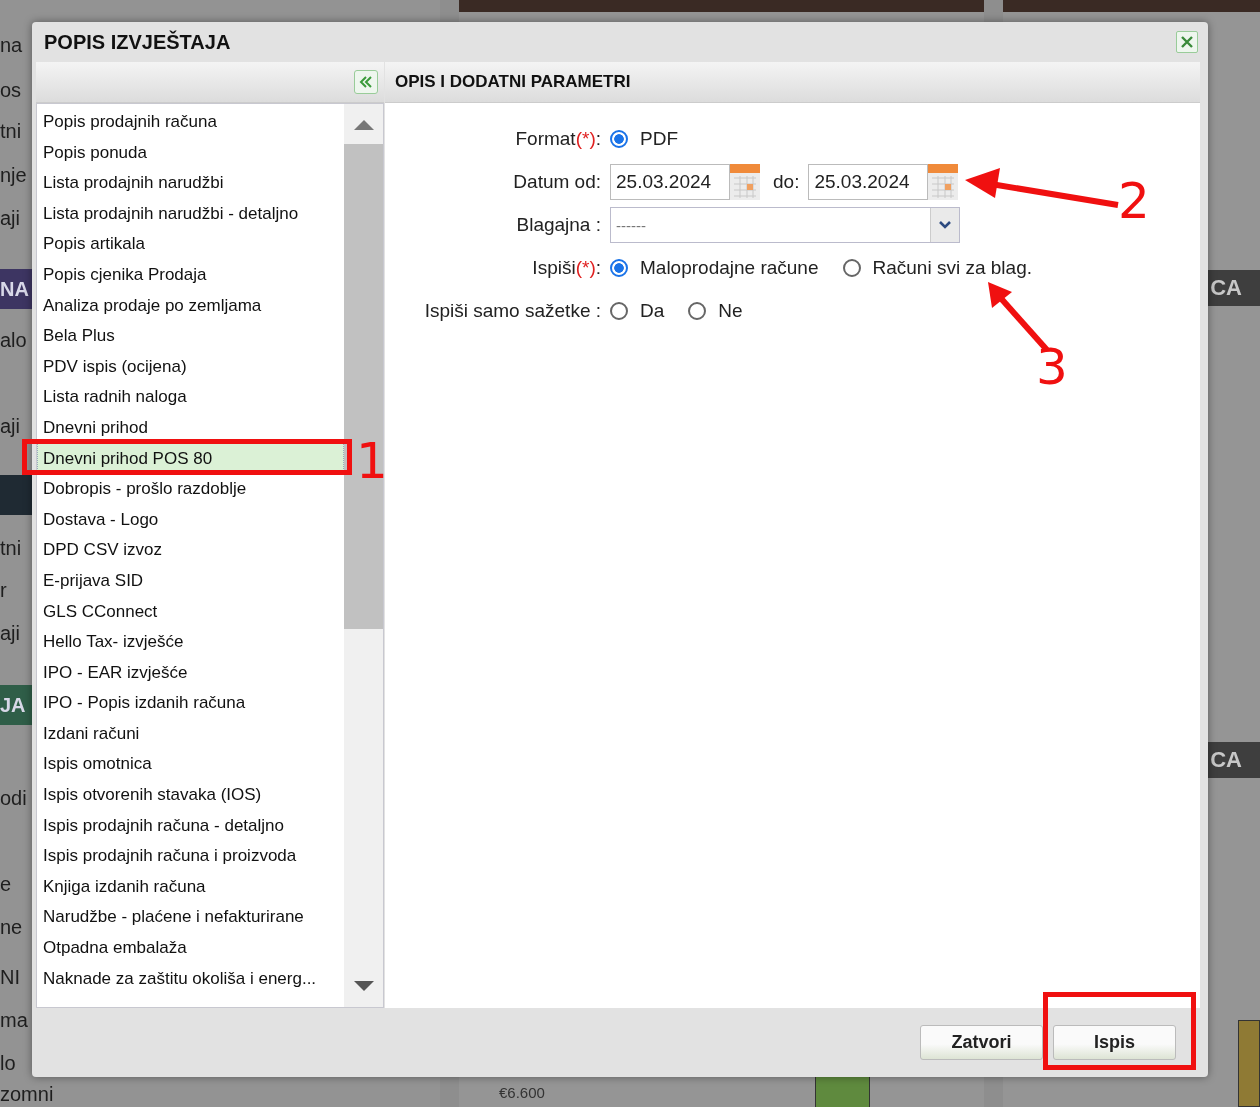  I want to click on radio-option: Ne, so click(715, 311).